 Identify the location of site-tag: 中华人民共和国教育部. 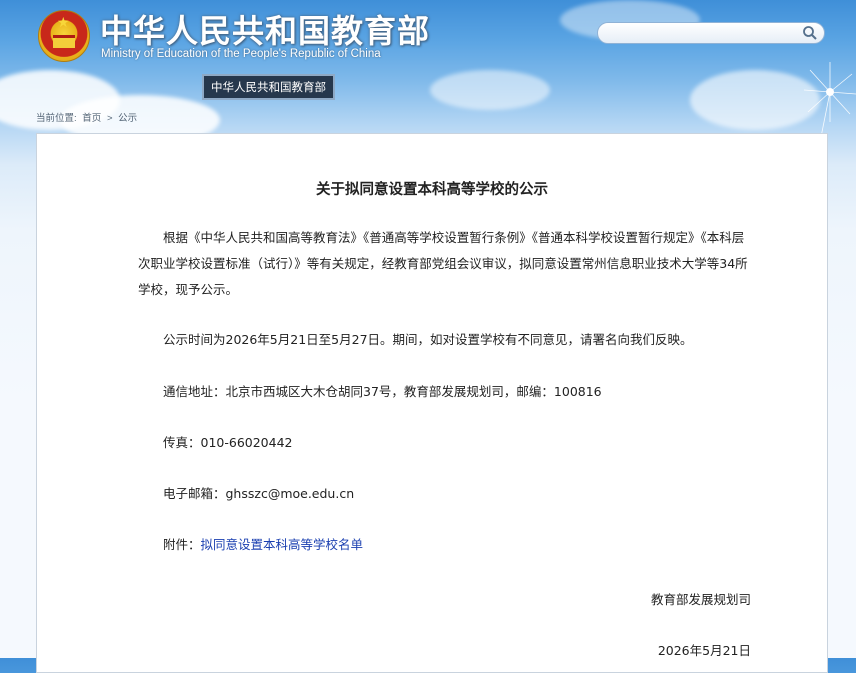
(268, 87).